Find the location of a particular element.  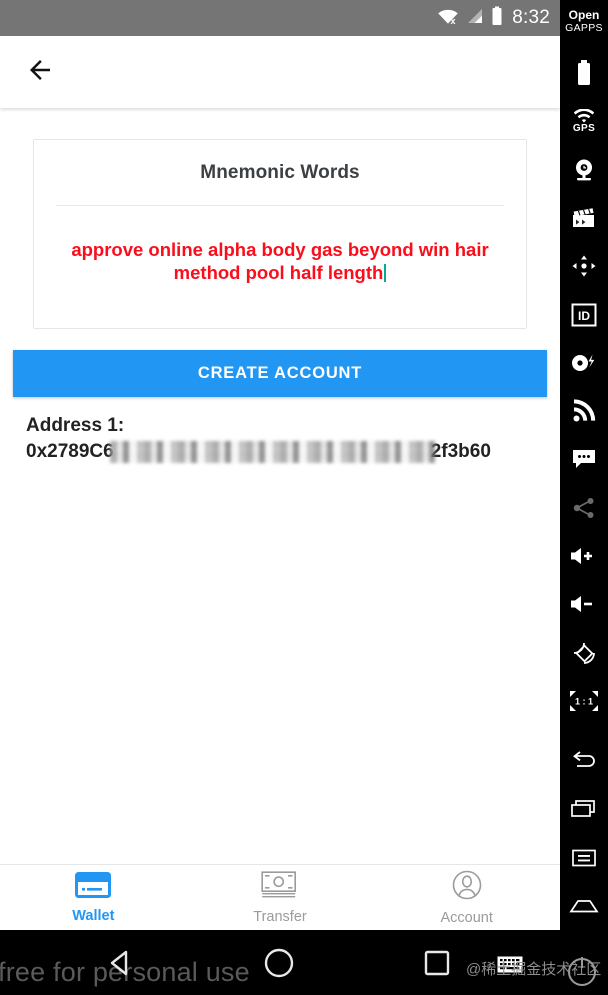

bottom-nav-label-wallet: Wallet is located at coordinates (93, 915).